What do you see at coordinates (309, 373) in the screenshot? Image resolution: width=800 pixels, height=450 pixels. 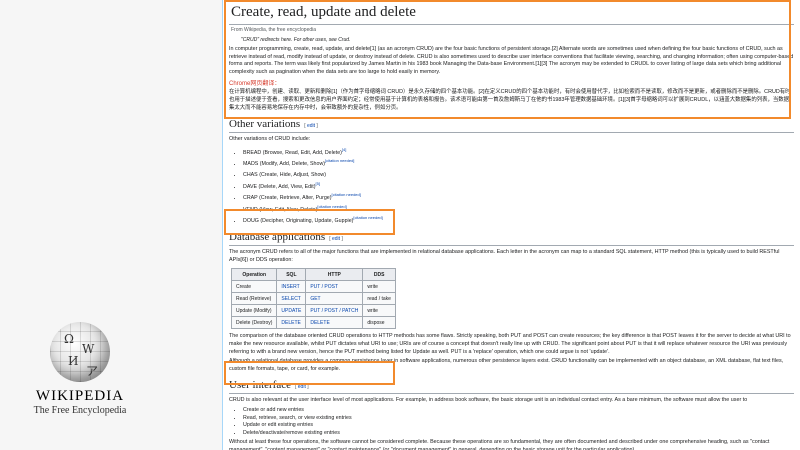 I see `highlight-box-ui` at bounding box center [309, 373].